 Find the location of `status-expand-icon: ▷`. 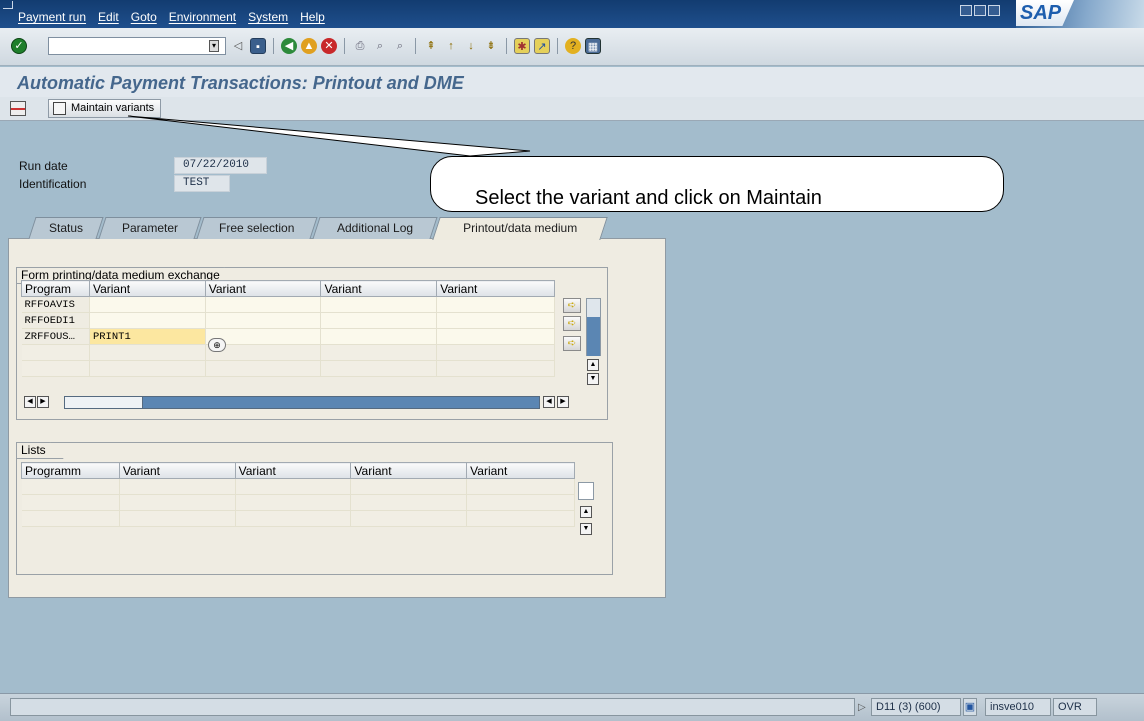

status-expand-icon: ▷ is located at coordinates (862, 707).